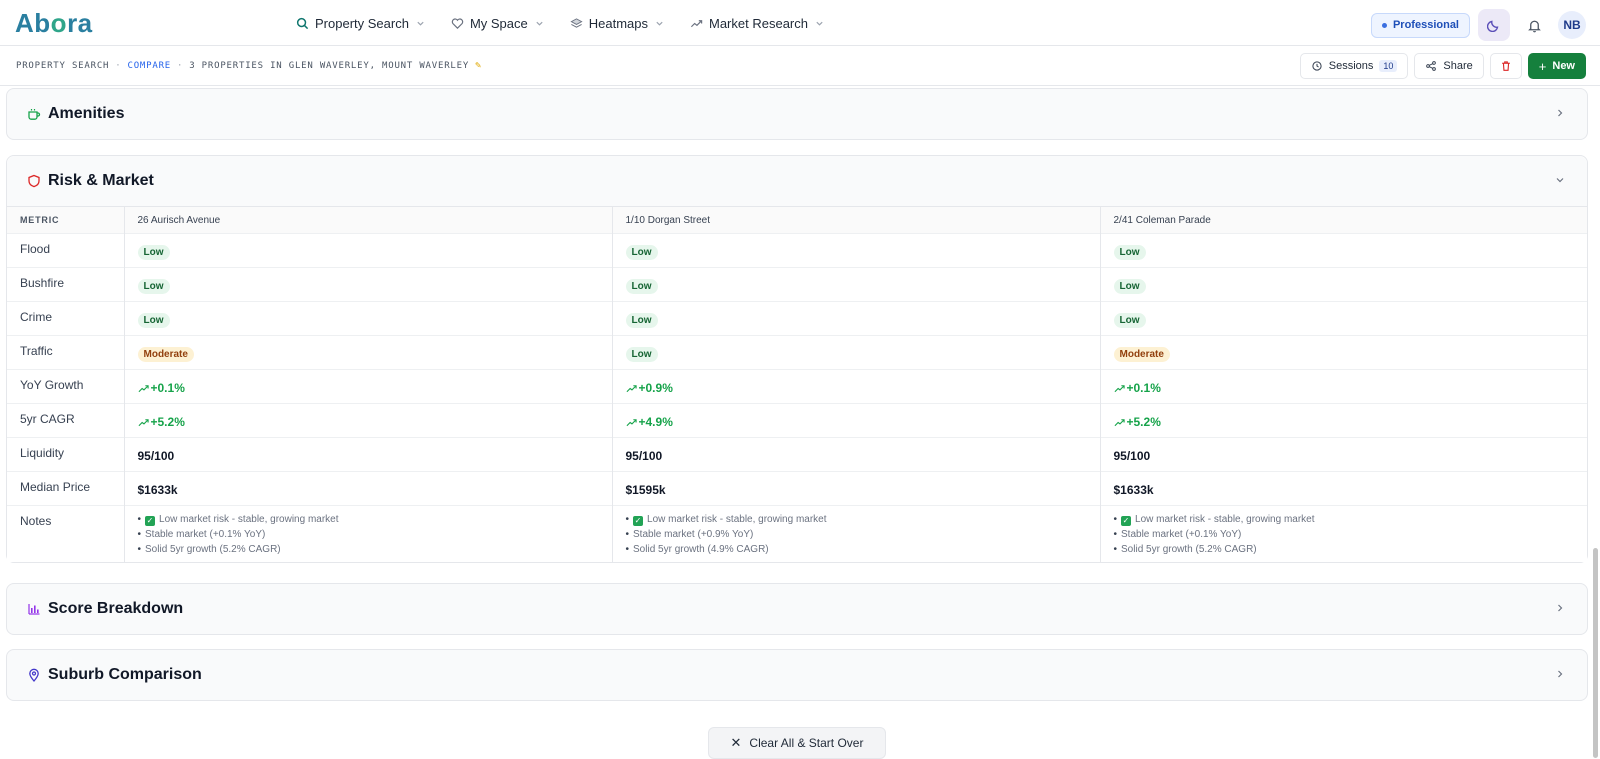  I want to click on amenities-section: Amenities, so click(797, 114).